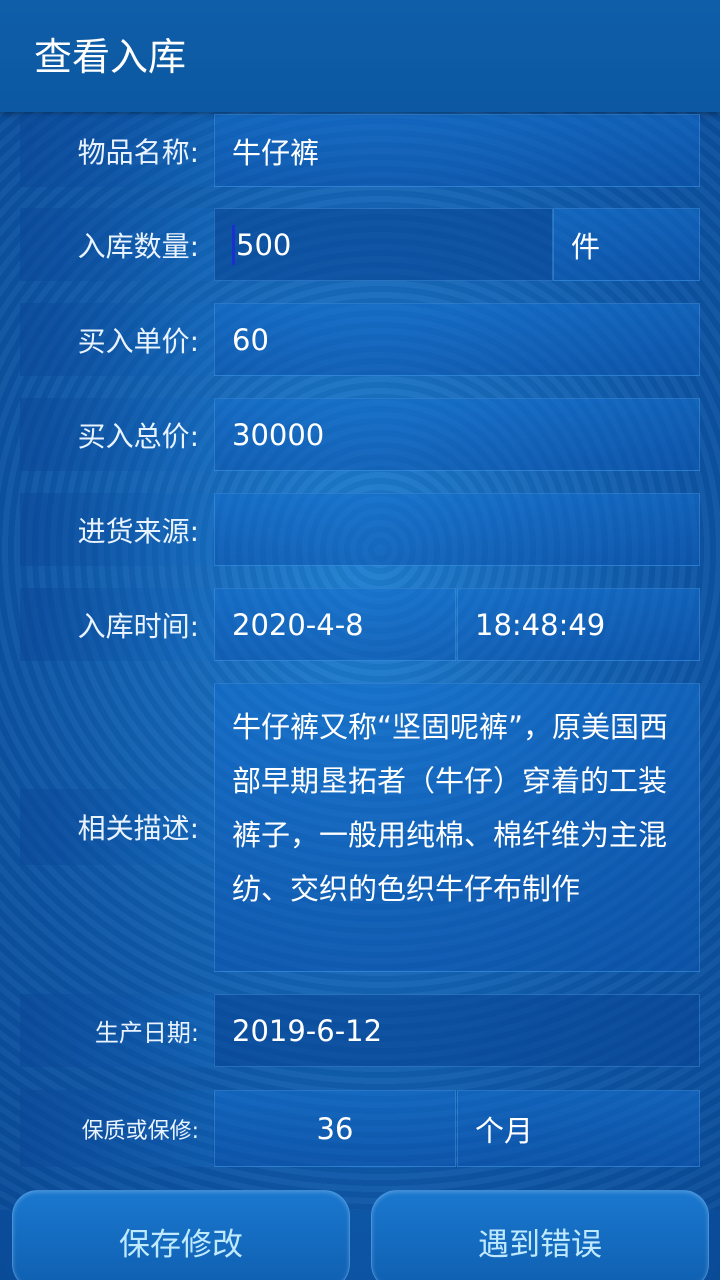 Image resolution: width=720 pixels, height=1280 pixels. I want to click on unit-price-label: 买入单价:, so click(116, 339).